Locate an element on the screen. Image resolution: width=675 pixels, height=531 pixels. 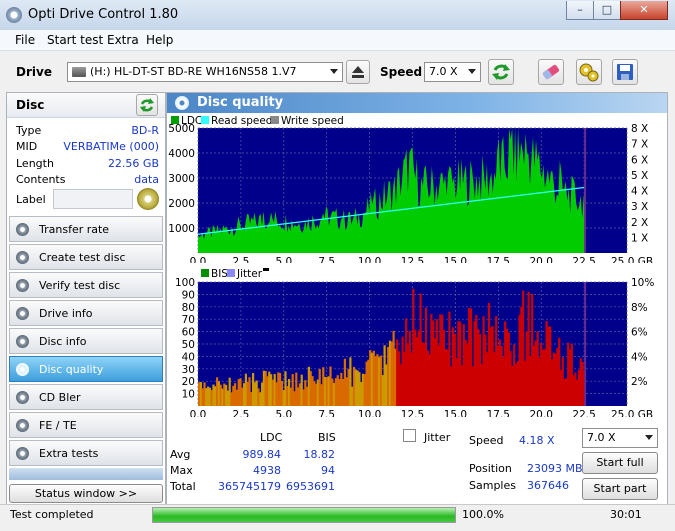
x-tick-label: 0.0 is located at coordinates (198, 413).